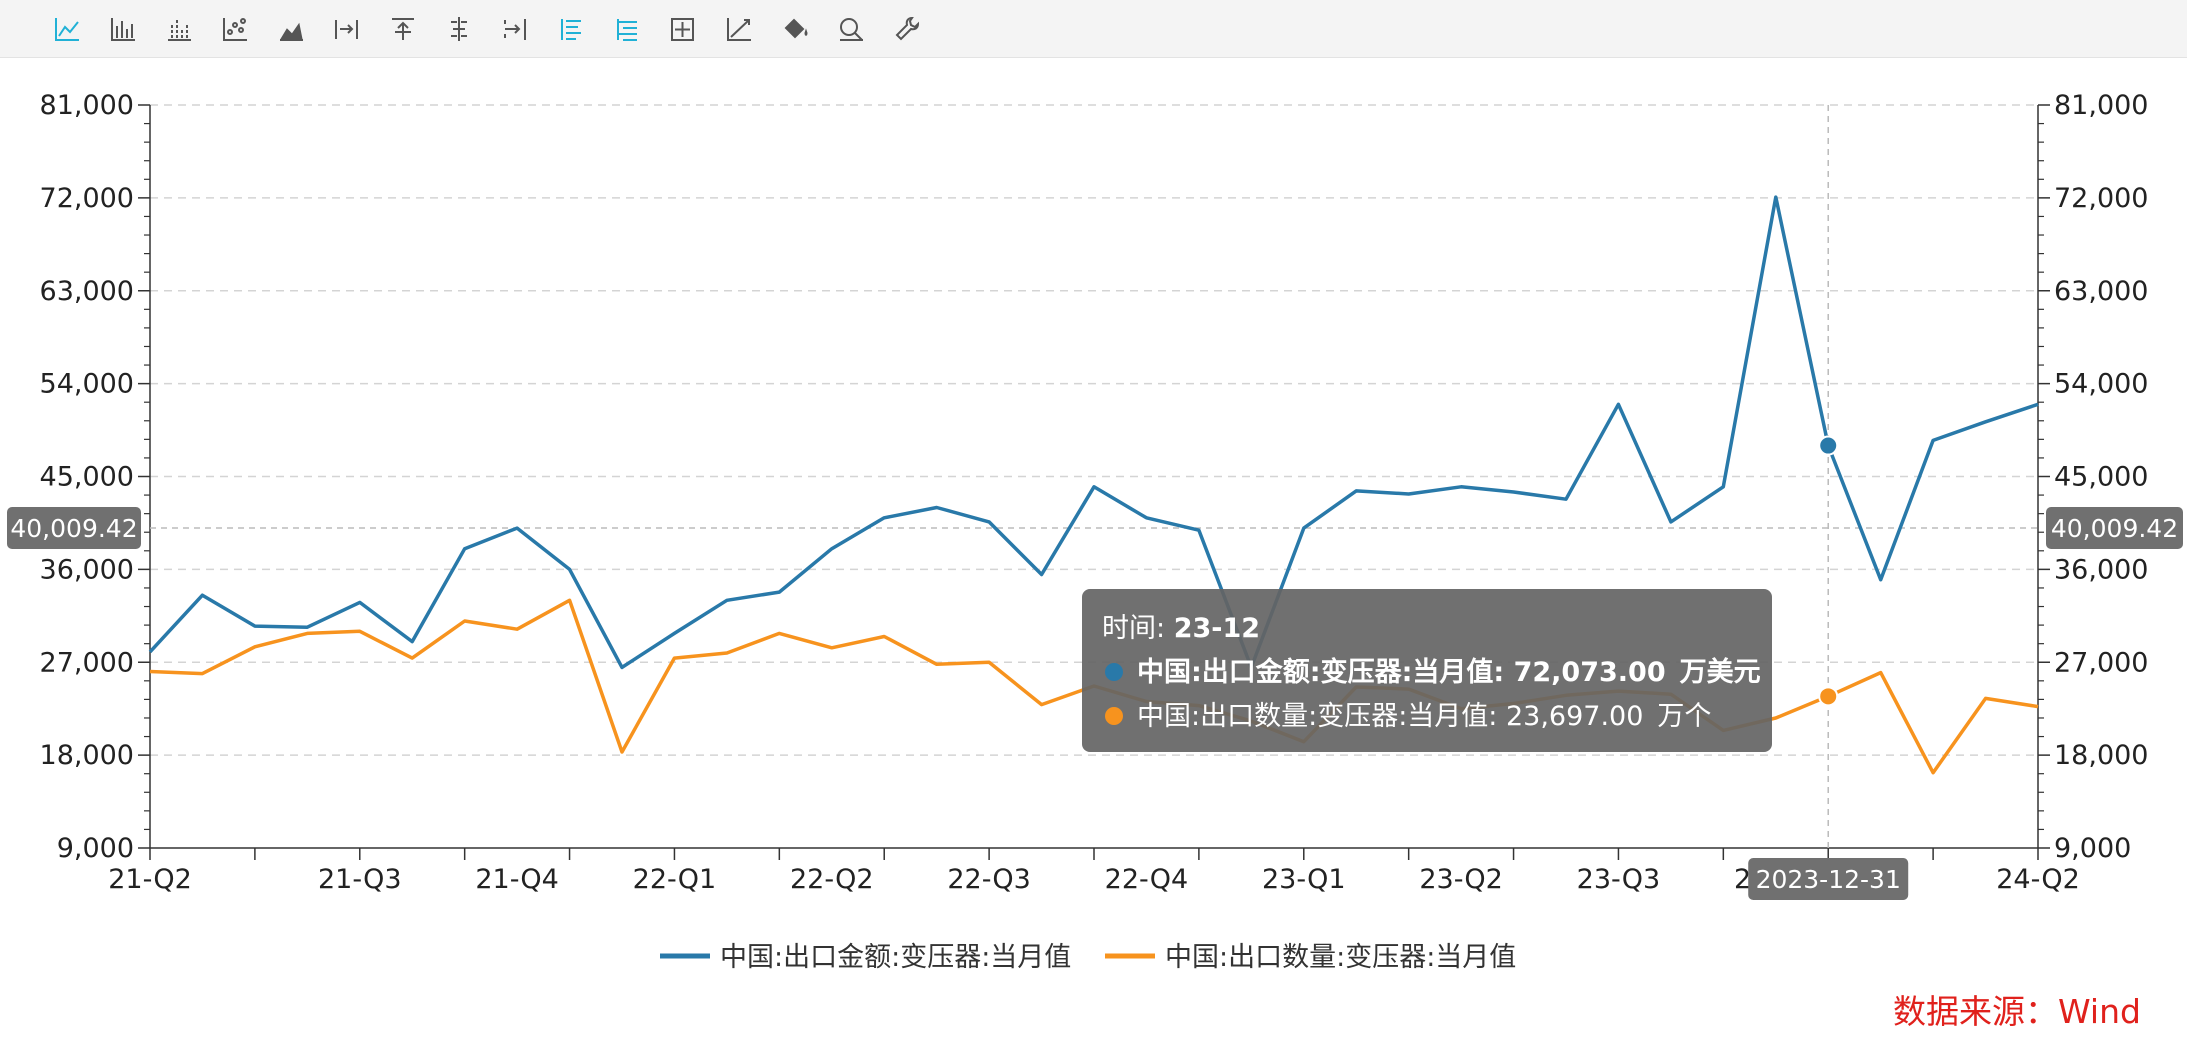  Describe the element at coordinates (2101, 477) in the screenshot. I see `y-right-tick-label: 45,000` at that location.